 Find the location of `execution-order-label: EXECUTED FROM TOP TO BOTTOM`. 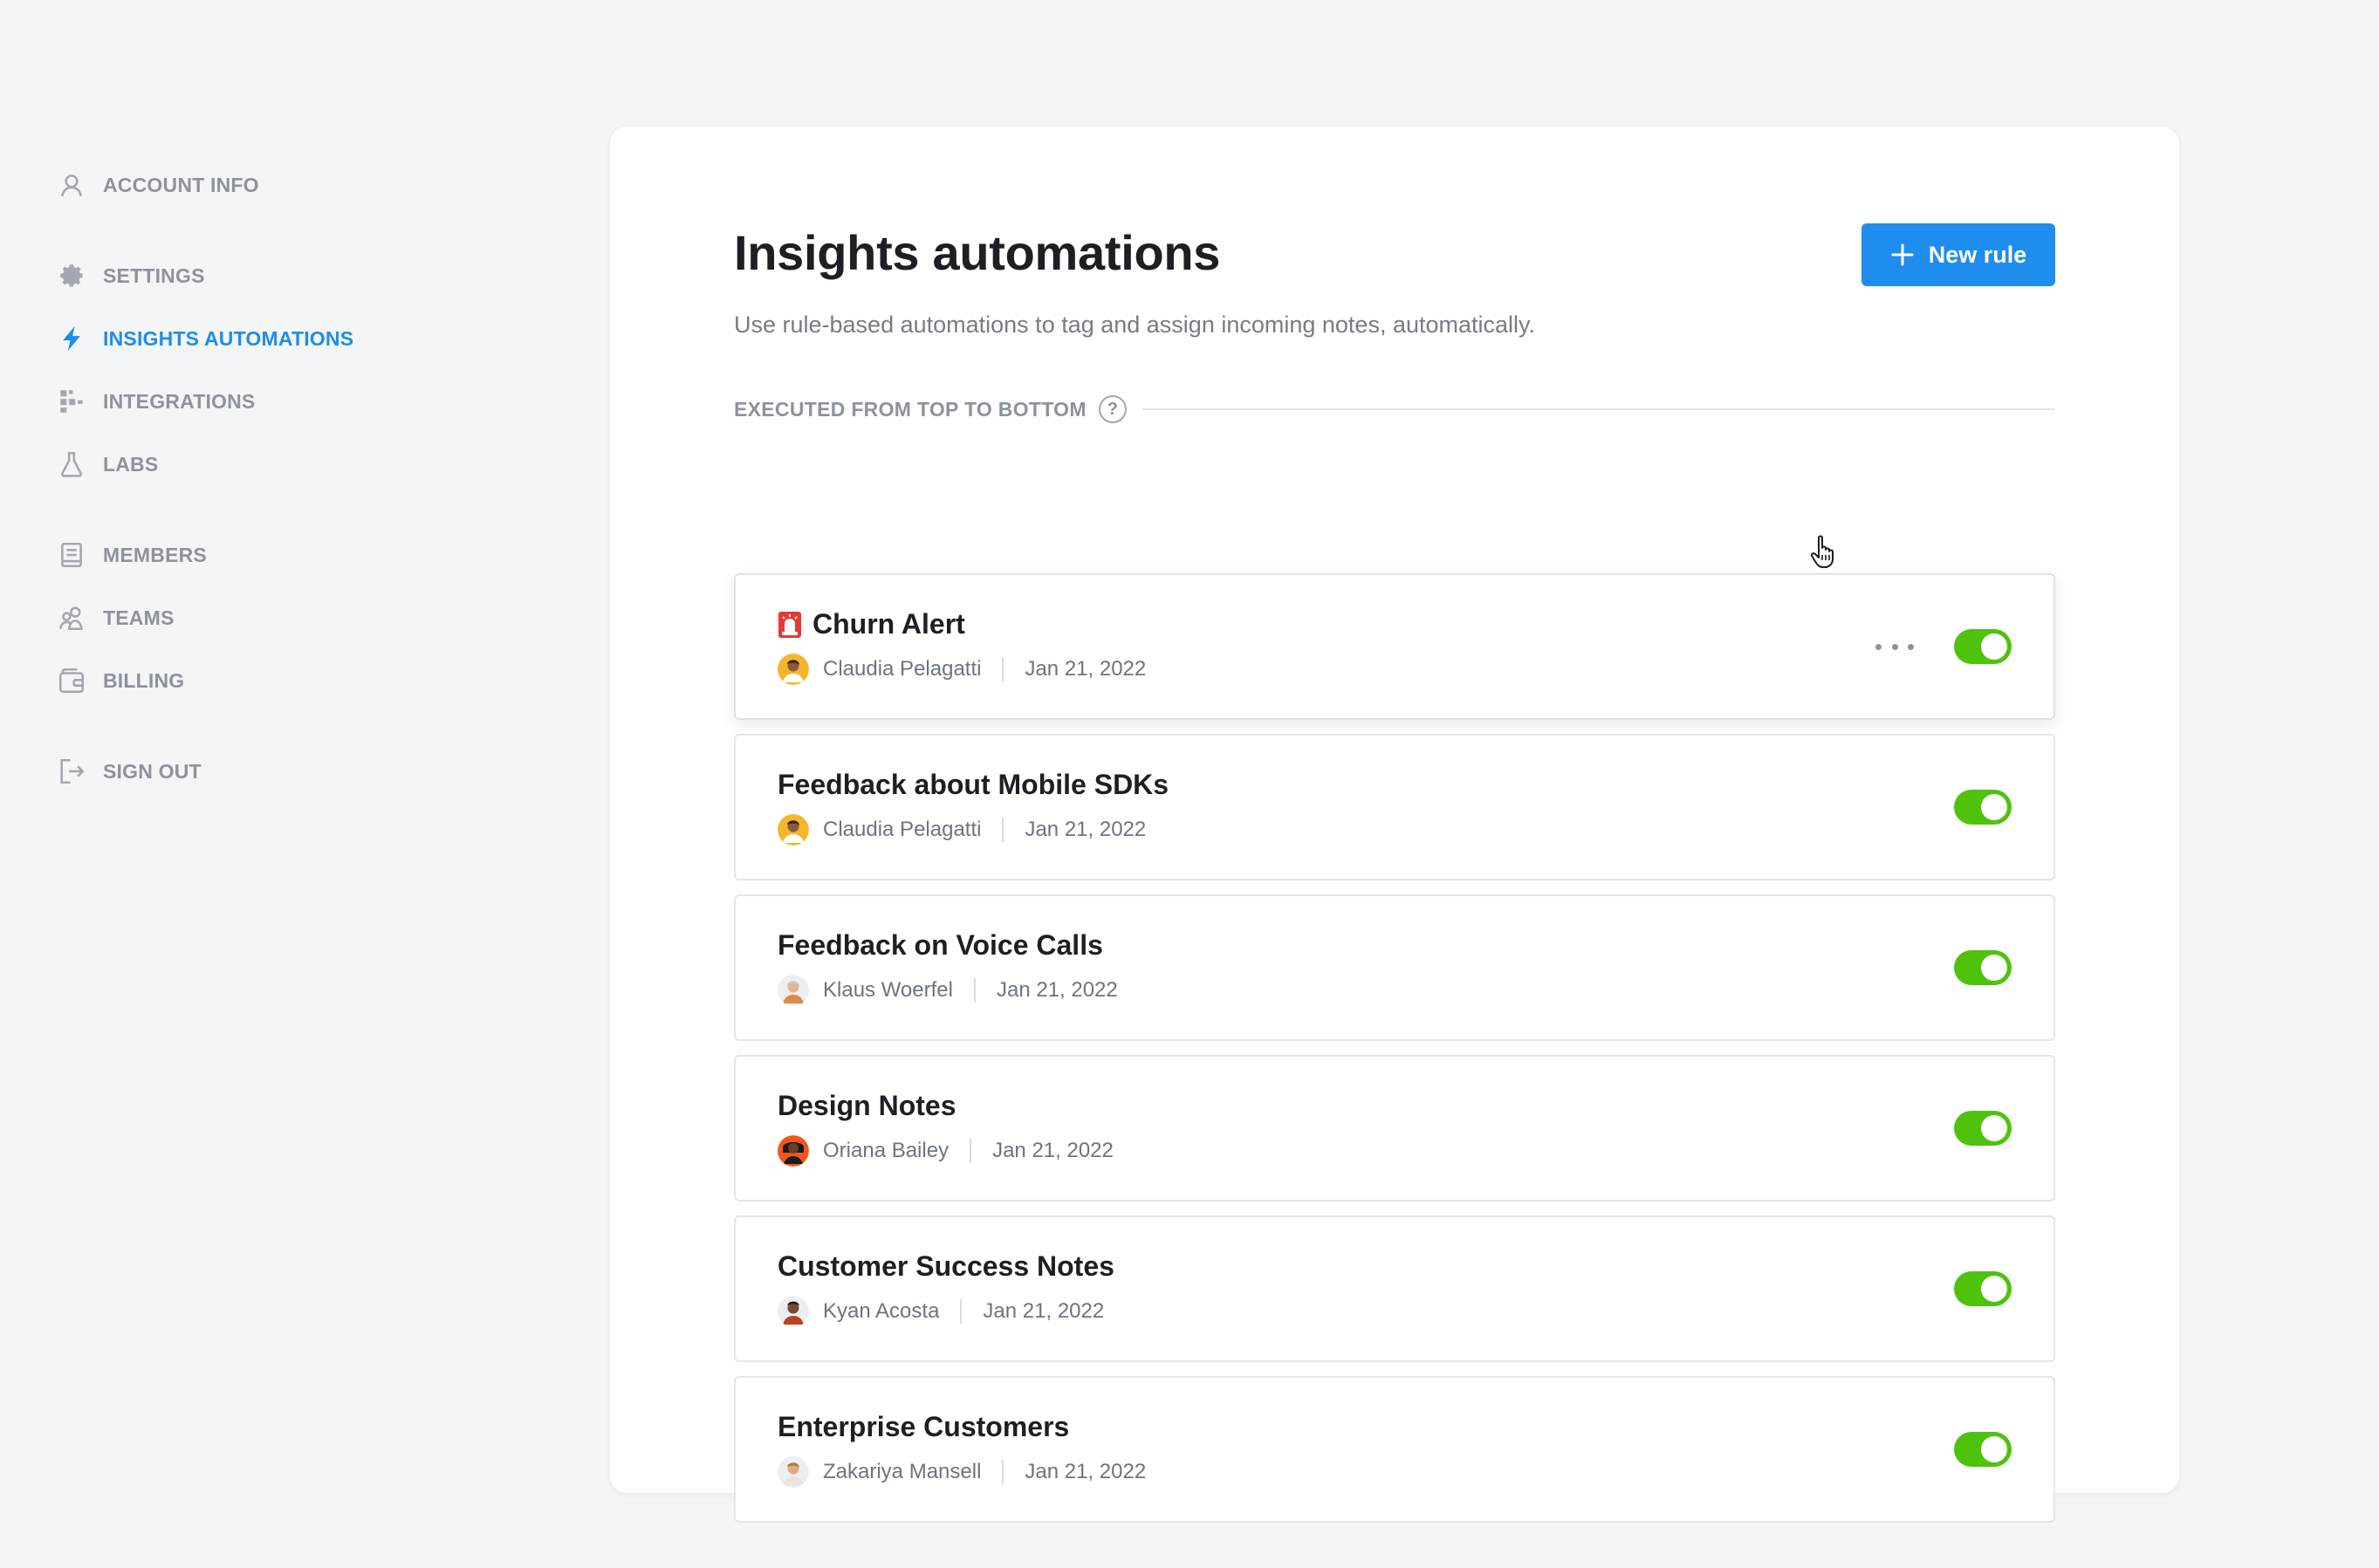

execution-order-label: EXECUTED FROM TOP TO BOTTOM is located at coordinates (910, 409).